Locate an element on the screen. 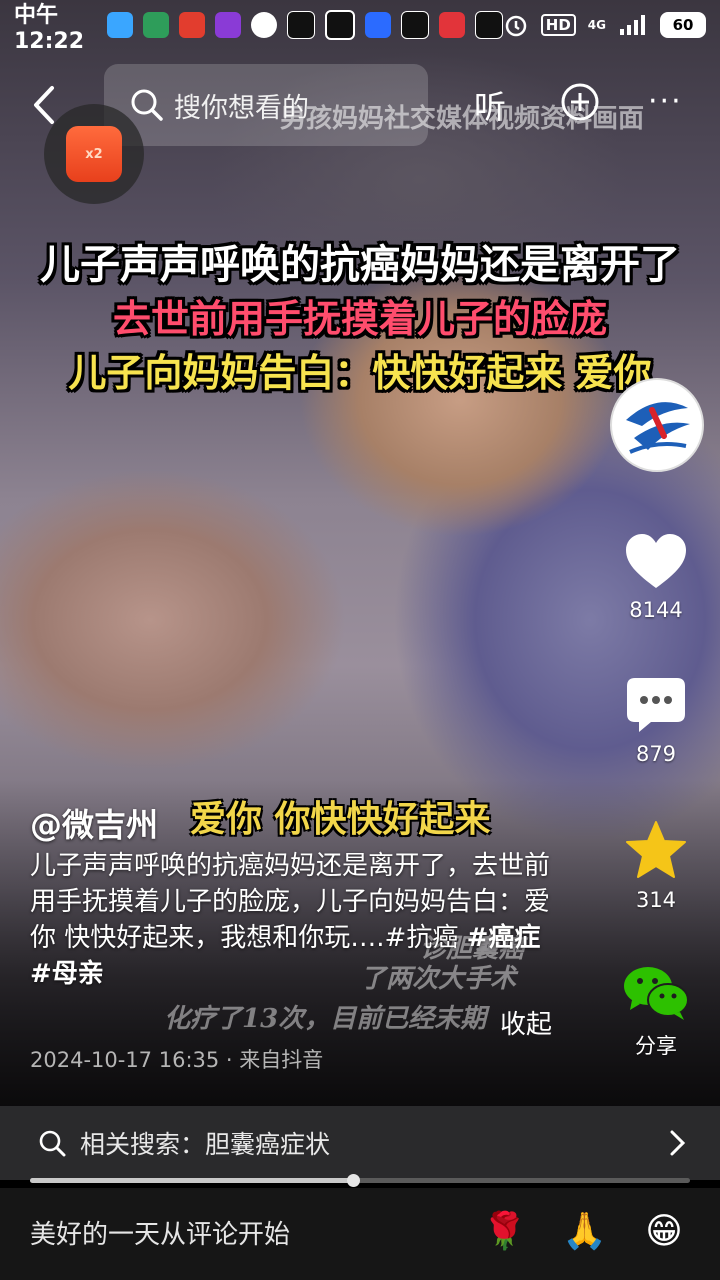  video-progress-handle is located at coordinates (354, 1180).